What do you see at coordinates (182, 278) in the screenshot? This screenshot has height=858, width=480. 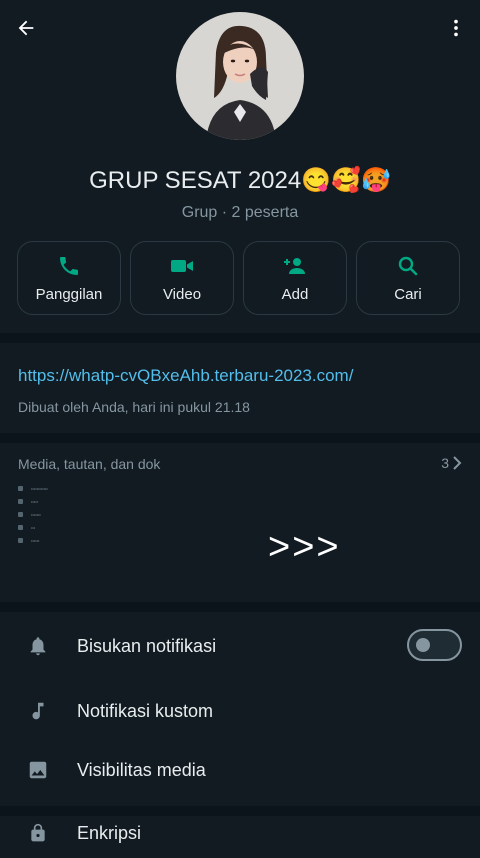 I see `video-button: Video` at bounding box center [182, 278].